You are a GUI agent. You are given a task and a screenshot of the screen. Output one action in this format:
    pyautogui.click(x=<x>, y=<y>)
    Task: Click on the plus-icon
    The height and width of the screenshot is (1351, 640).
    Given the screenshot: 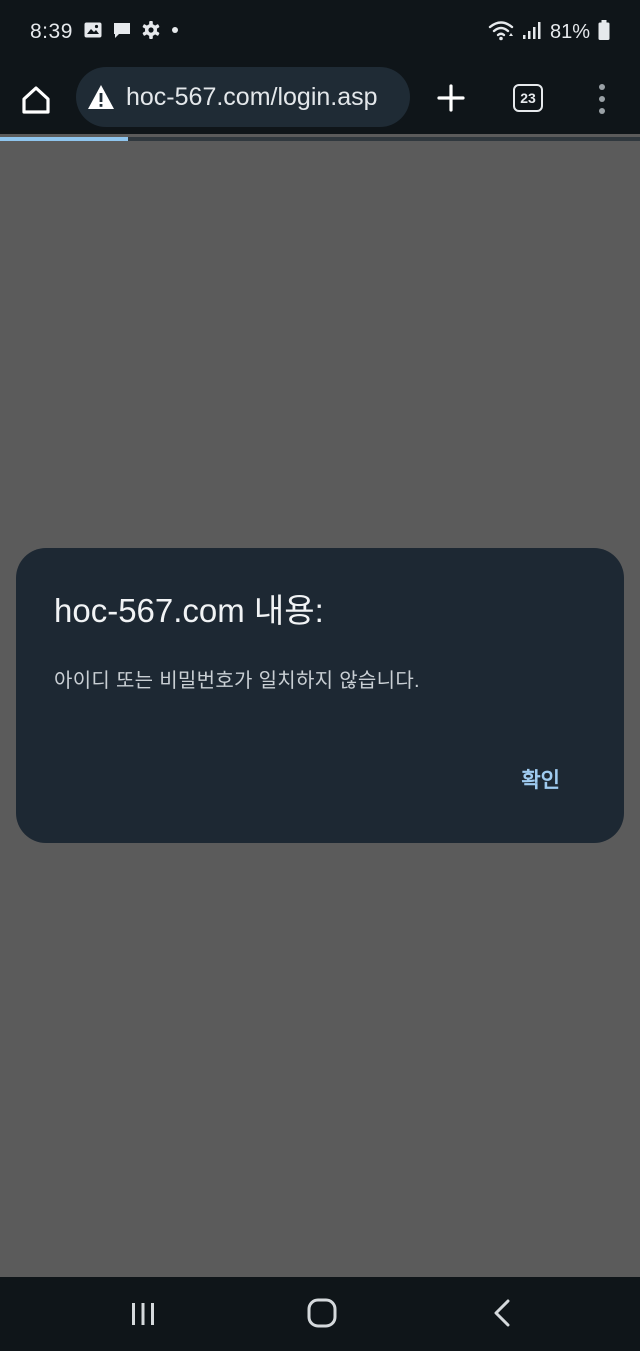 What is the action you would take?
    pyautogui.click(x=451, y=98)
    